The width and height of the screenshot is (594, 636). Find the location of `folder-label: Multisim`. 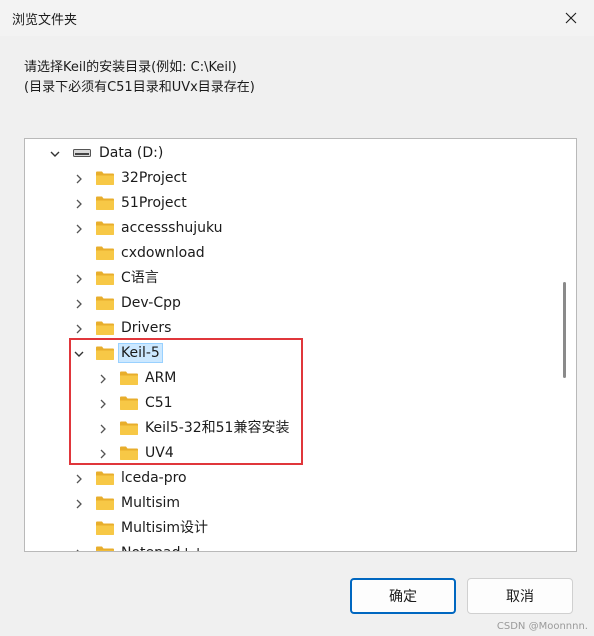

folder-label: Multisim is located at coordinates (151, 503).